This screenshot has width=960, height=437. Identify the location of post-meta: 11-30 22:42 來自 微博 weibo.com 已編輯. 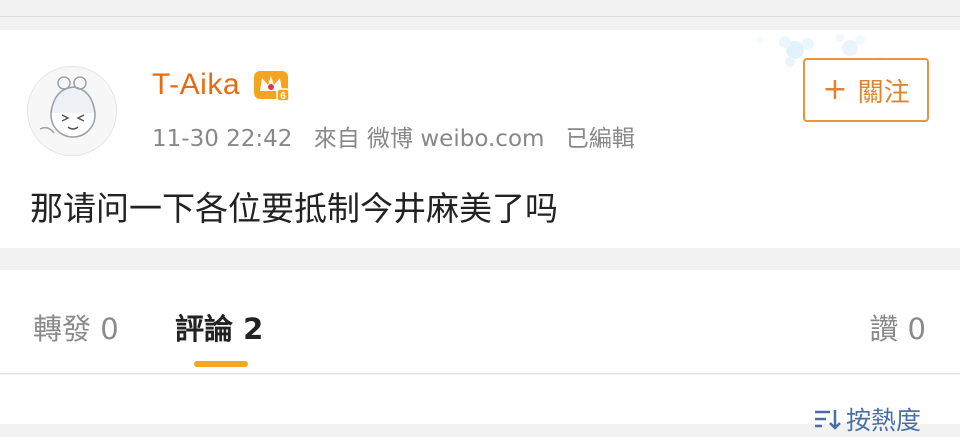
(400, 136).